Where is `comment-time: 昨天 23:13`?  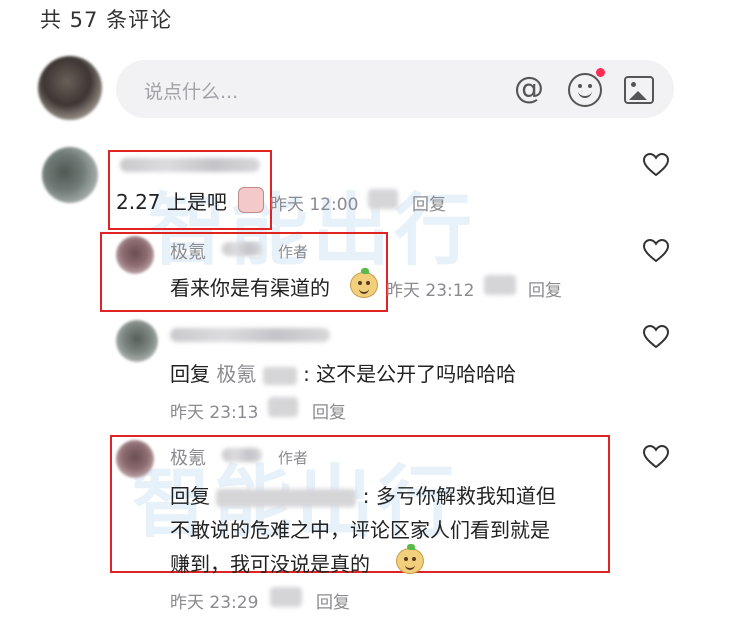
comment-time: 昨天 23:13 is located at coordinates (214, 413).